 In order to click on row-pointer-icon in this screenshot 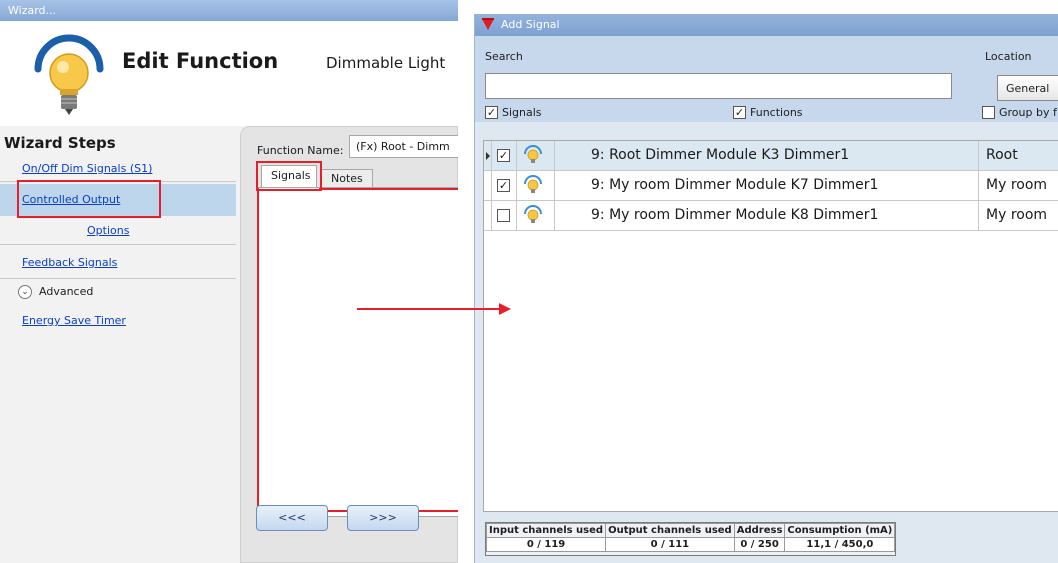, I will do `click(488, 156)`.